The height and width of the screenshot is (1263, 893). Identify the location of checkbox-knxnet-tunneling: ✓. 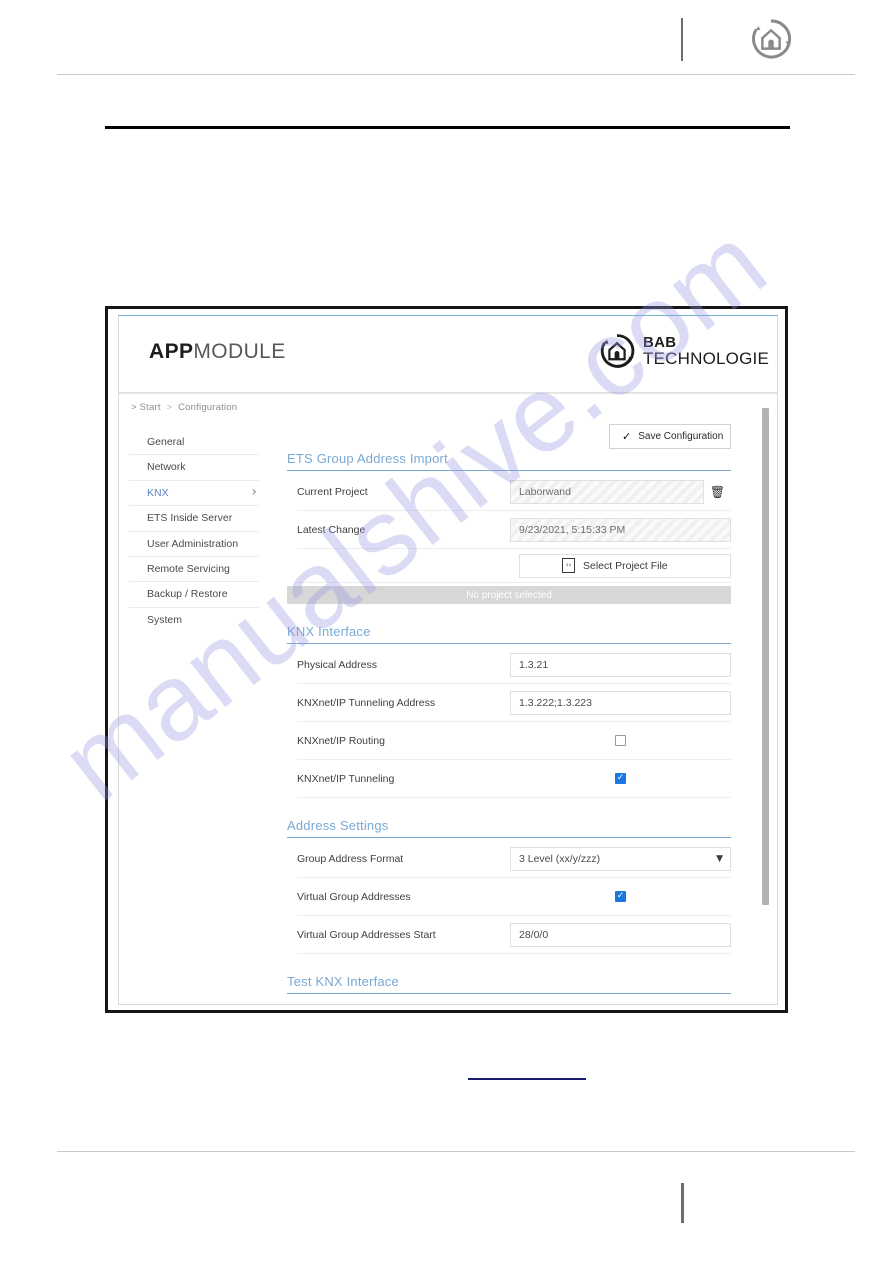
(620, 778).